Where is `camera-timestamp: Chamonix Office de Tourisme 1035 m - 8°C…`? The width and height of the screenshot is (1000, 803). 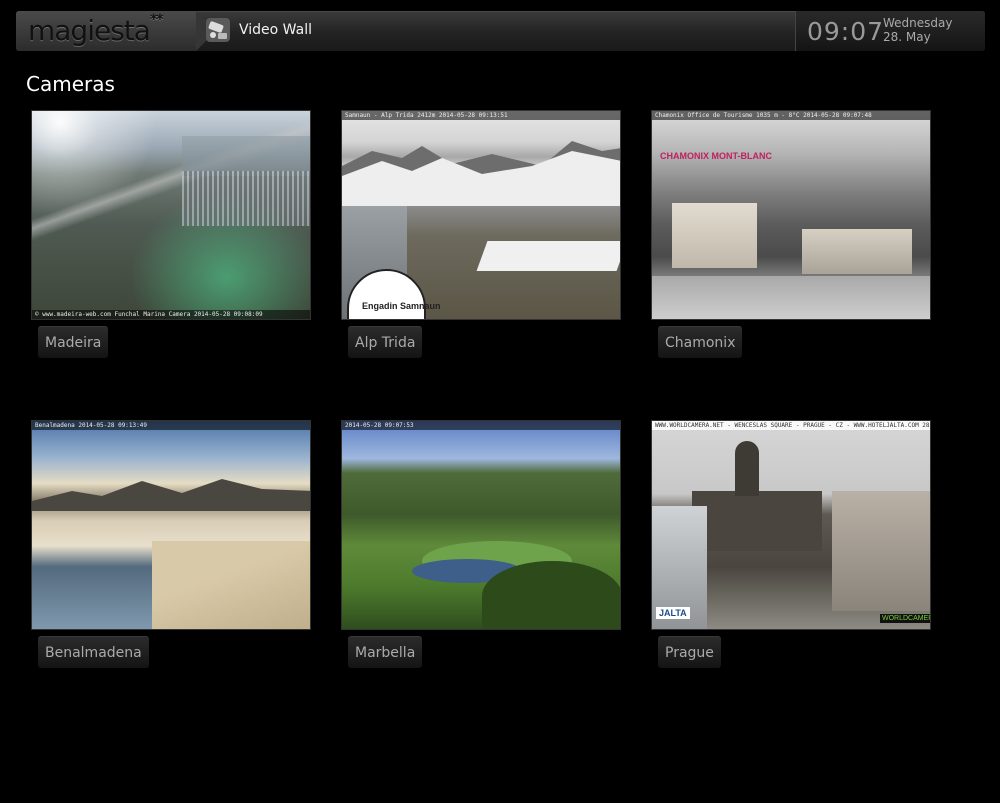 camera-timestamp: Chamonix Office de Tourisme 1035 m - 8°C… is located at coordinates (791, 115).